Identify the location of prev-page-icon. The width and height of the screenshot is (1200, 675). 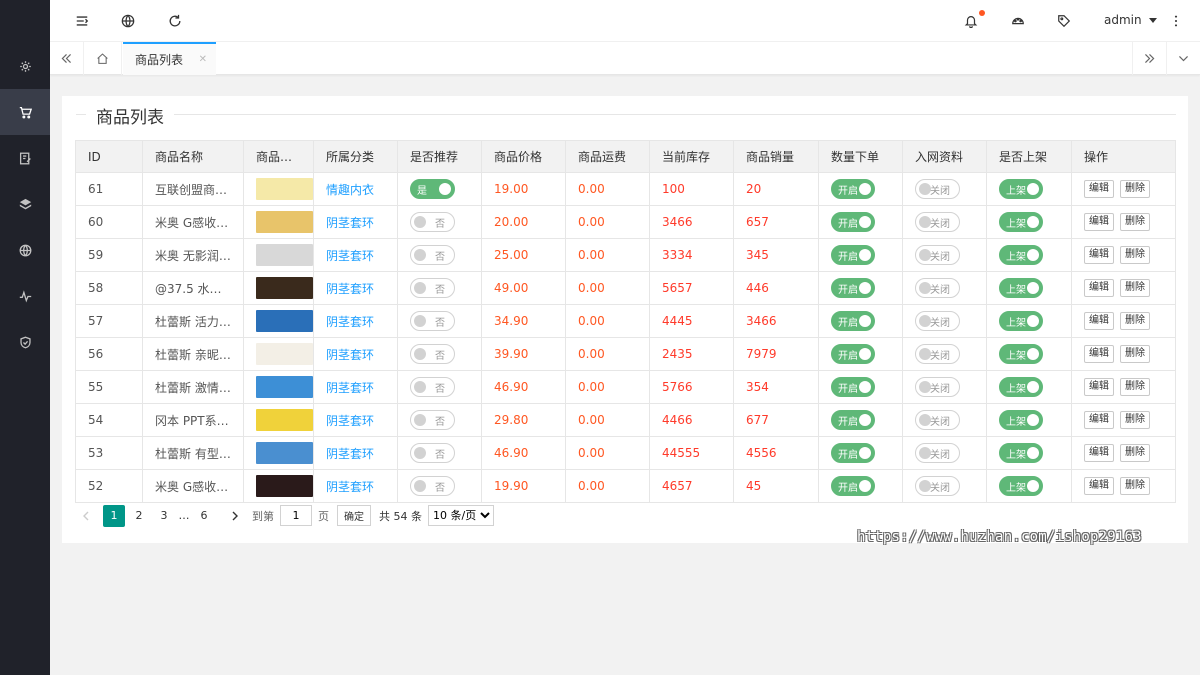
(86, 516).